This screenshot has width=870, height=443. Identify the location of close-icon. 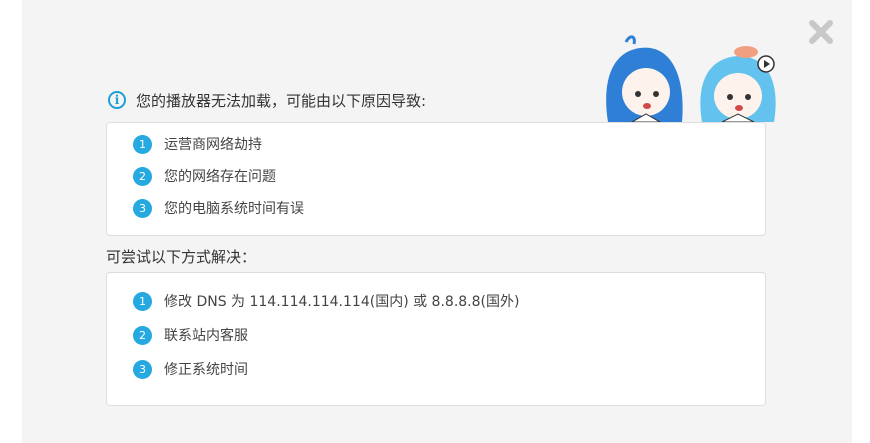
(821, 32).